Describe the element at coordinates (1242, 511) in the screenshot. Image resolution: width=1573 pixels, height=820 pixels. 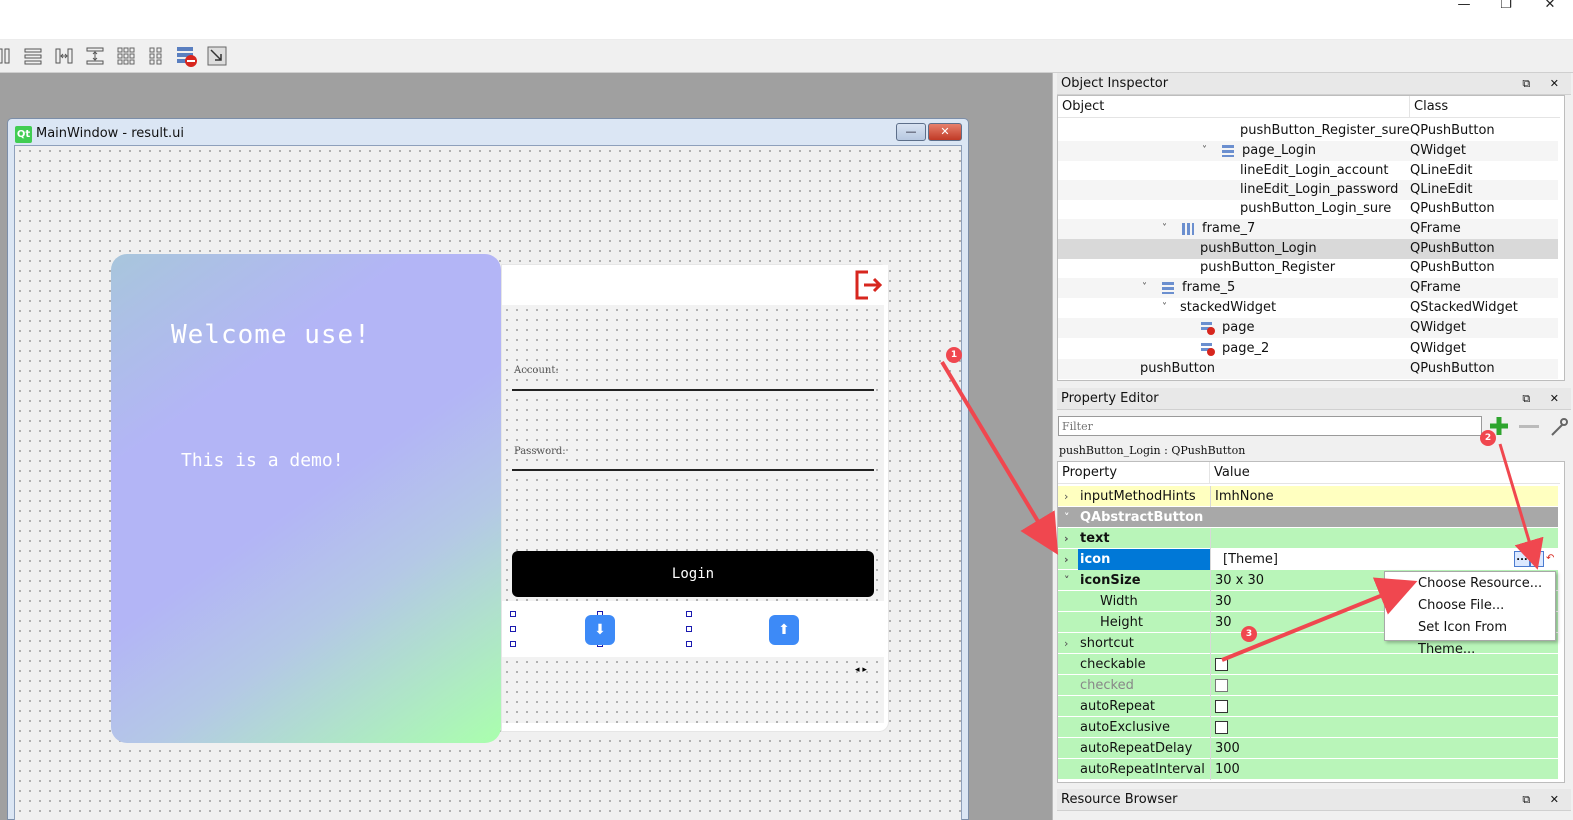
I see `annotation-arrows` at that location.